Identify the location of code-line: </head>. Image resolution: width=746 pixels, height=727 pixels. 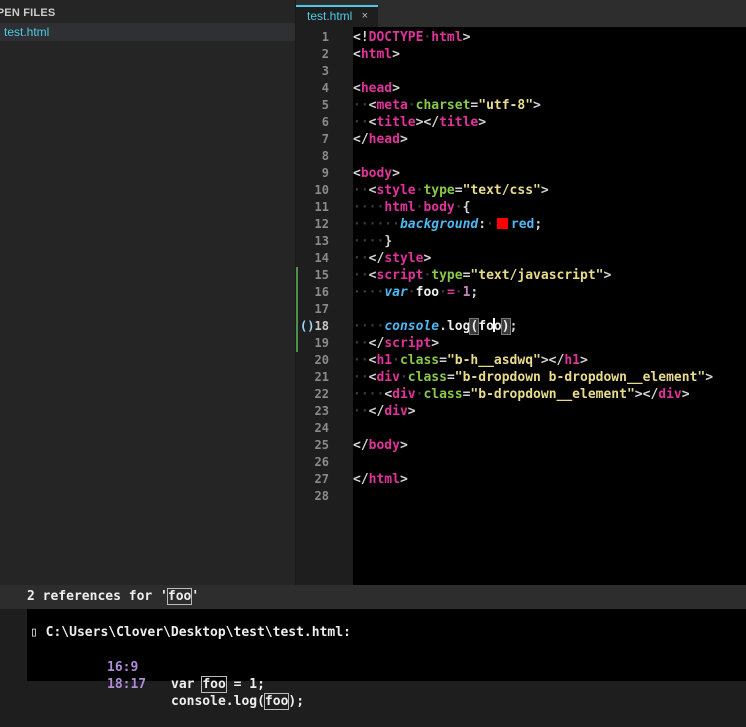
(380, 139).